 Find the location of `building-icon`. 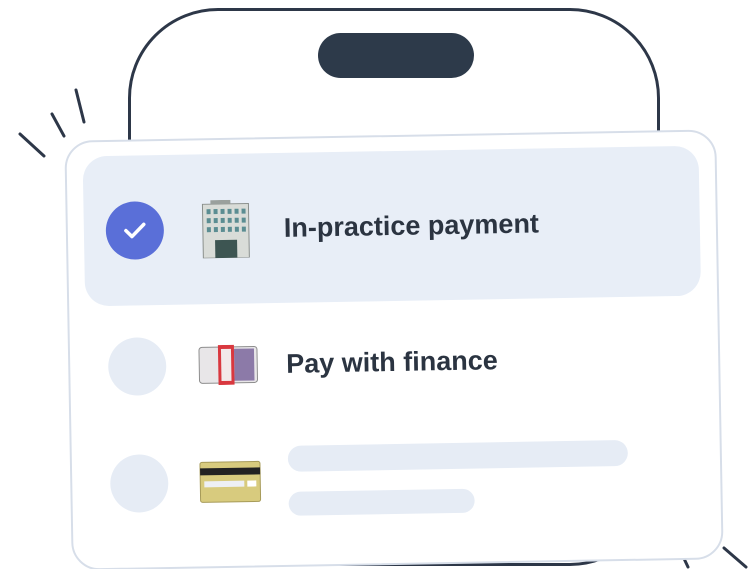

building-icon is located at coordinates (226, 228).